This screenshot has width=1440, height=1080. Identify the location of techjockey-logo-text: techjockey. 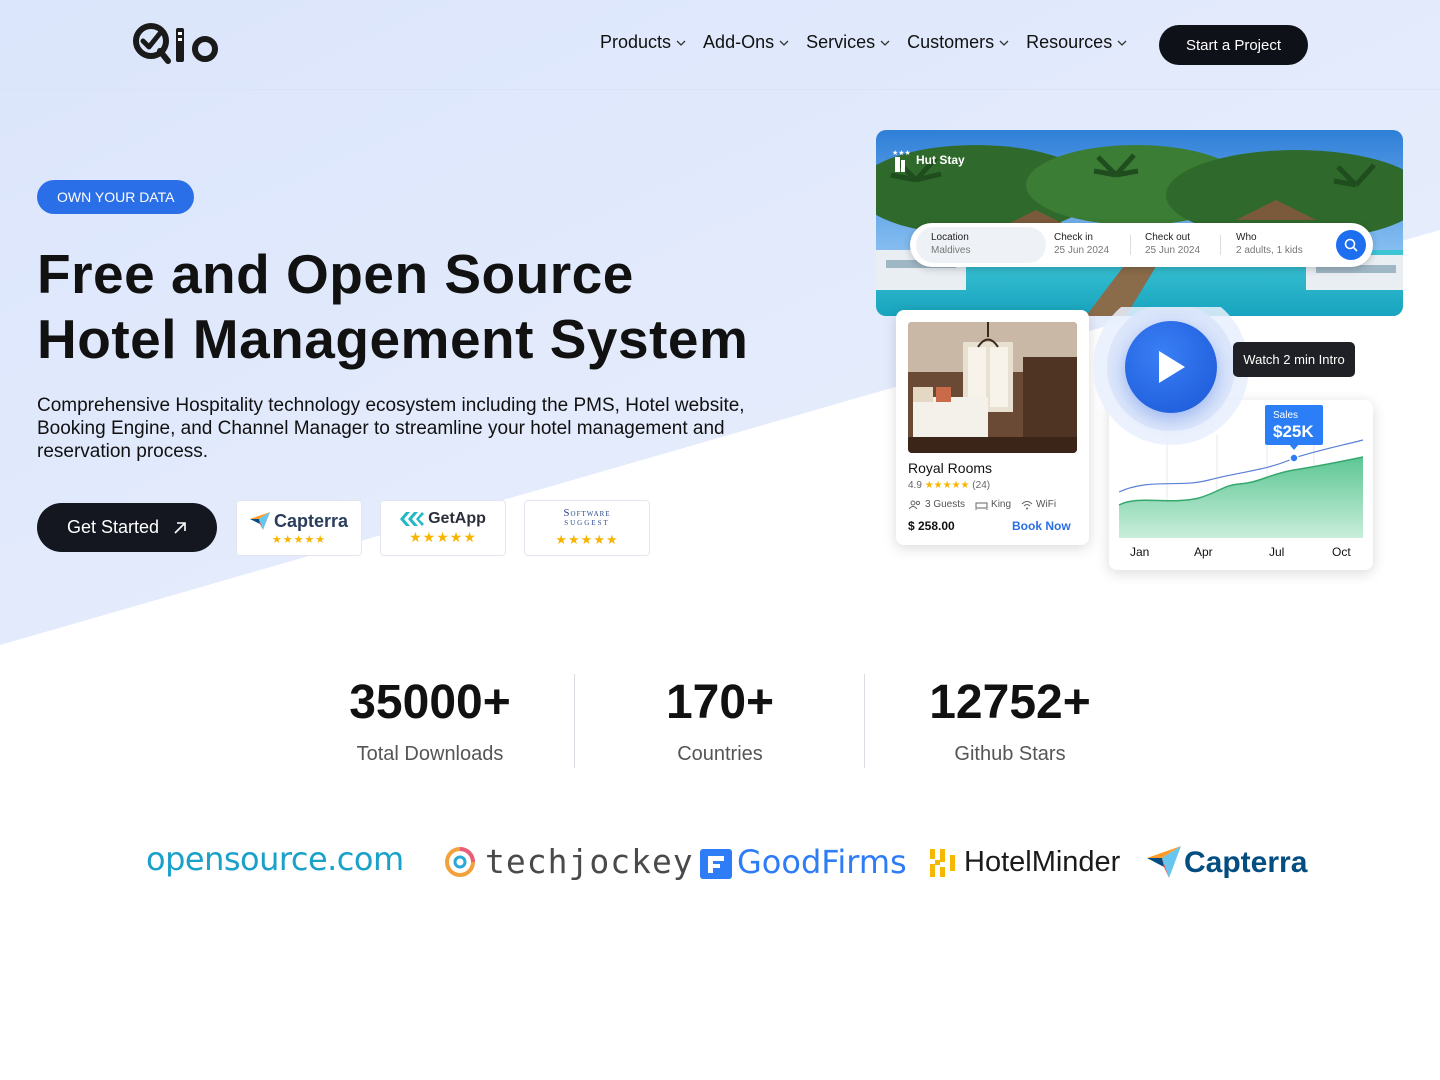
(589, 861).